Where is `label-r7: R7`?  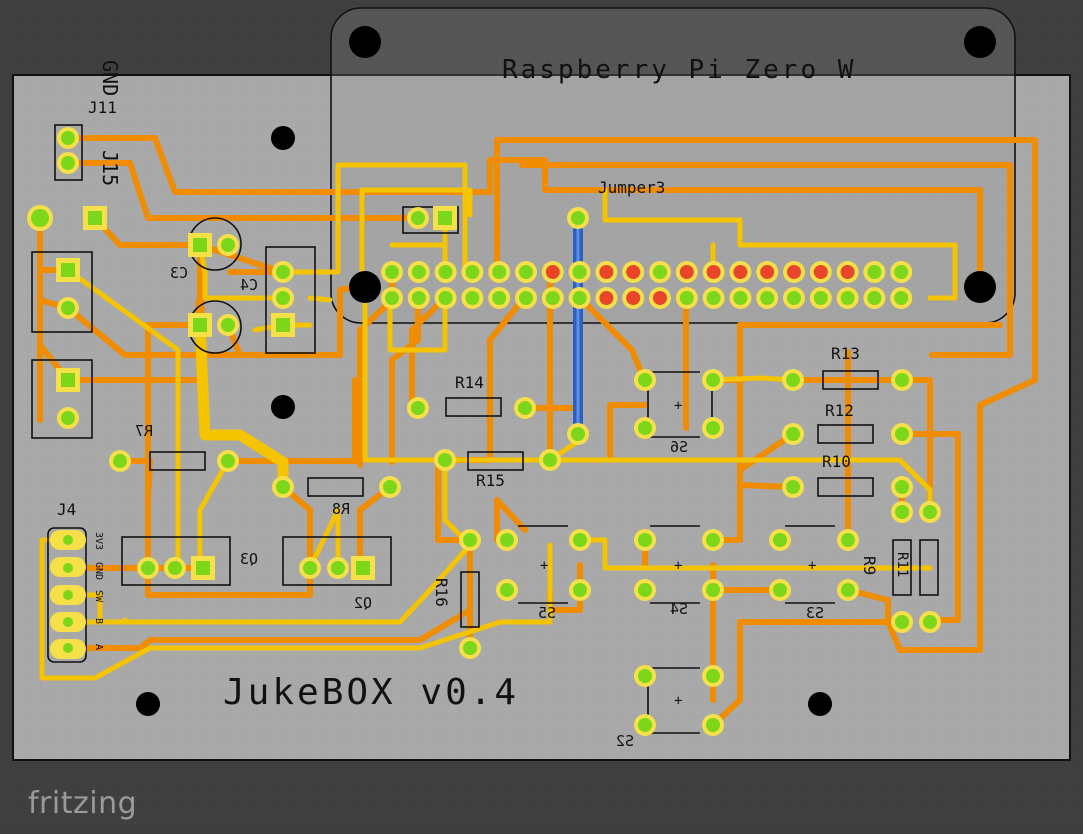 label-r7: R7 is located at coordinates (144, 431).